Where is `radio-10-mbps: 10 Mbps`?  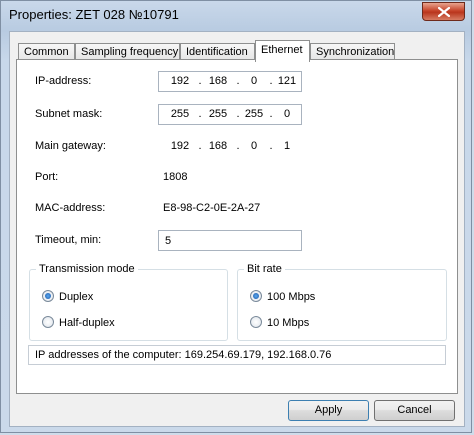 radio-10-mbps: 10 Mbps is located at coordinates (279, 322).